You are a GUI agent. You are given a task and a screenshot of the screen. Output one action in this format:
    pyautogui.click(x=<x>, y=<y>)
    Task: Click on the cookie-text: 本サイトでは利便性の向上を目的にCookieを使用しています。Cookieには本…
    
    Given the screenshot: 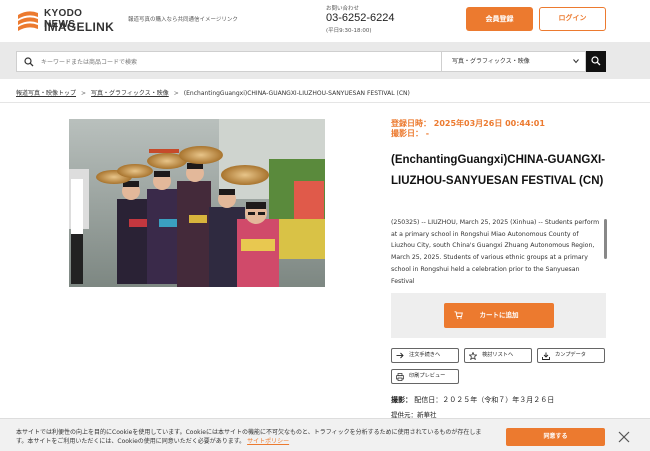 What is the action you would take?
    pyautogui.click(x=251, y=437)
    